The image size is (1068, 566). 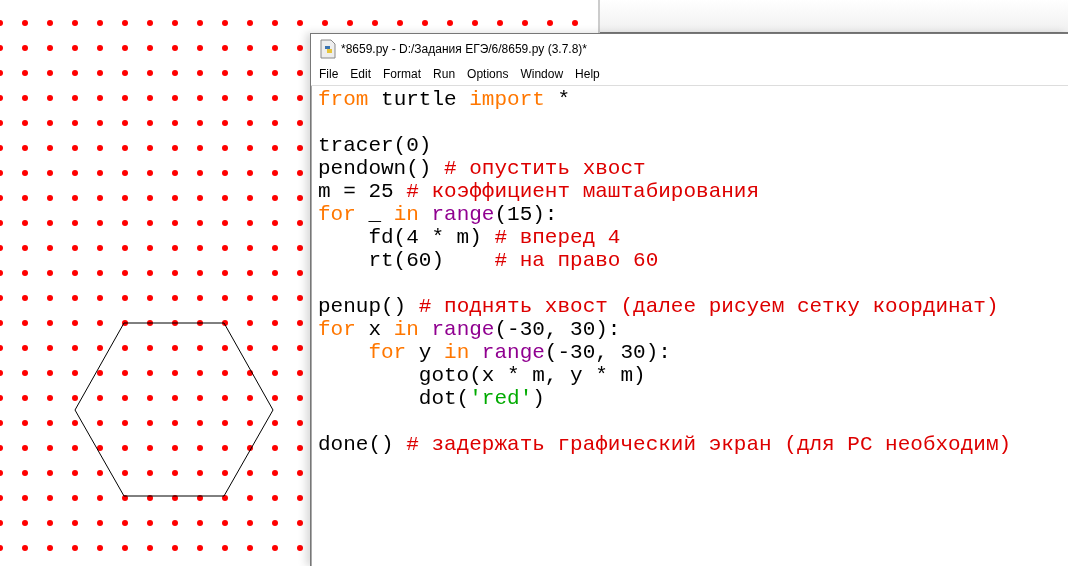 I want to click on menu-item: Edit, so click(x=361, y=74).